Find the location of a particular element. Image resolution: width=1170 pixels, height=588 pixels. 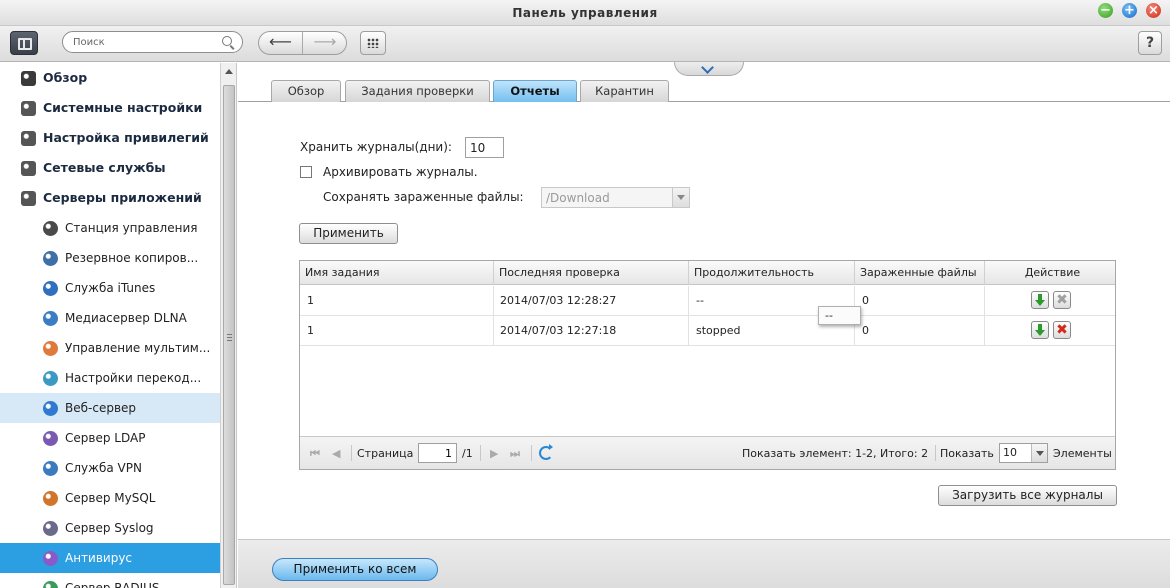

sidebar-item: Обзор is located at coordinates (110, 78).